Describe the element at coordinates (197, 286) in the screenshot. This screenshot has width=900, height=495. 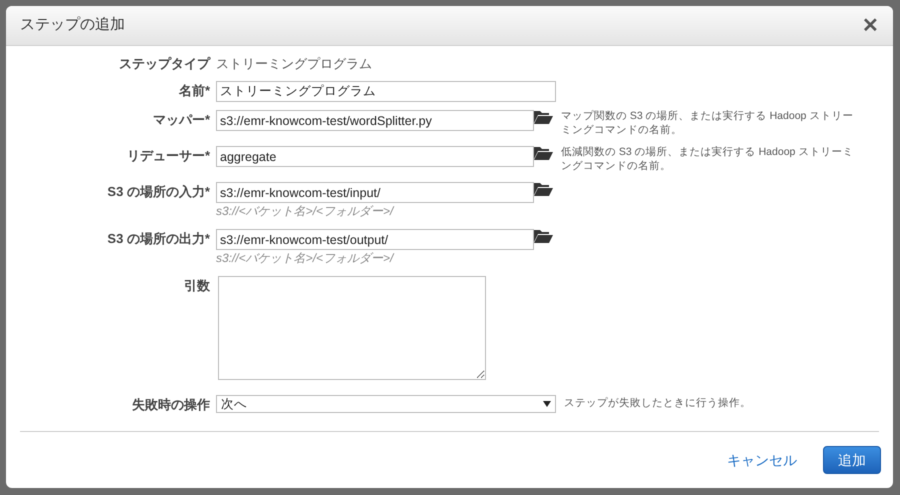
I see `field-label: 引数` at that location.